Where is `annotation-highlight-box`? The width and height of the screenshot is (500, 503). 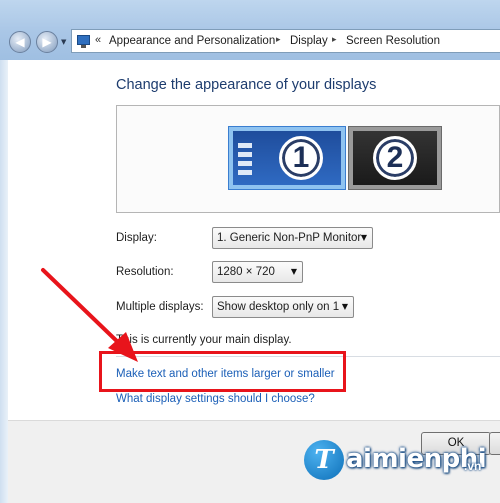 annotation-highlight-box is located at coordinates (222, 371).